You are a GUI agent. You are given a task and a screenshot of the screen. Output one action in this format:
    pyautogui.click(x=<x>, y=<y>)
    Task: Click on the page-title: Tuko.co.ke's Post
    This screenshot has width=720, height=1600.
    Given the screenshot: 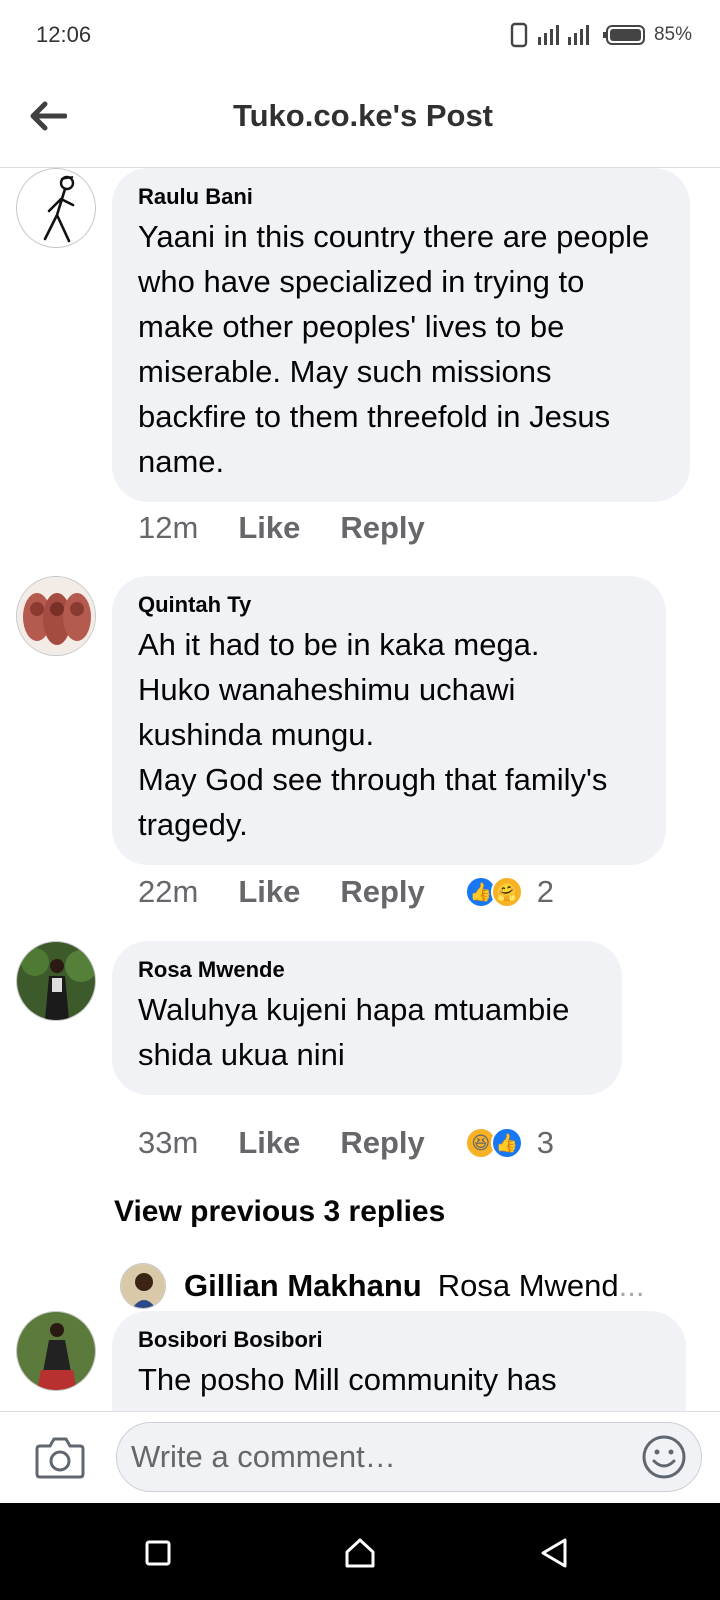 What is the action you would take?
    pyautogui.click(x=363, y=115)
    